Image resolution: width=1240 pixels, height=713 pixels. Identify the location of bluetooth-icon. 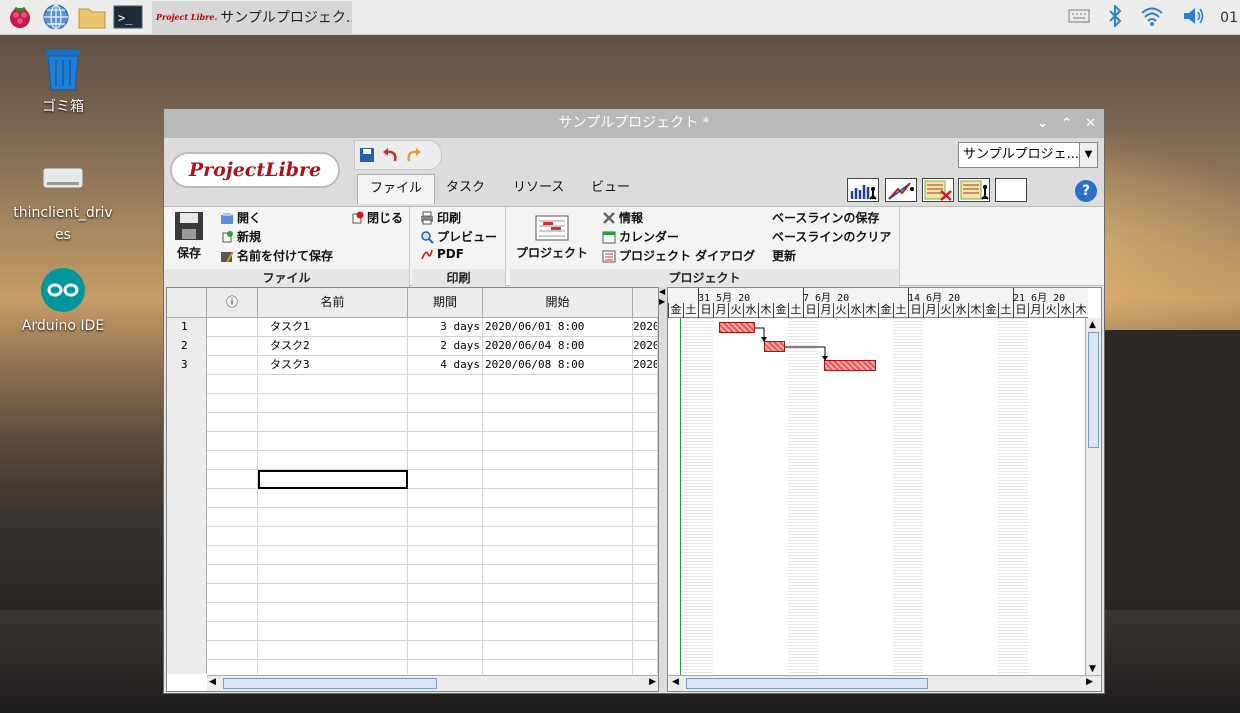
(1115, 16).